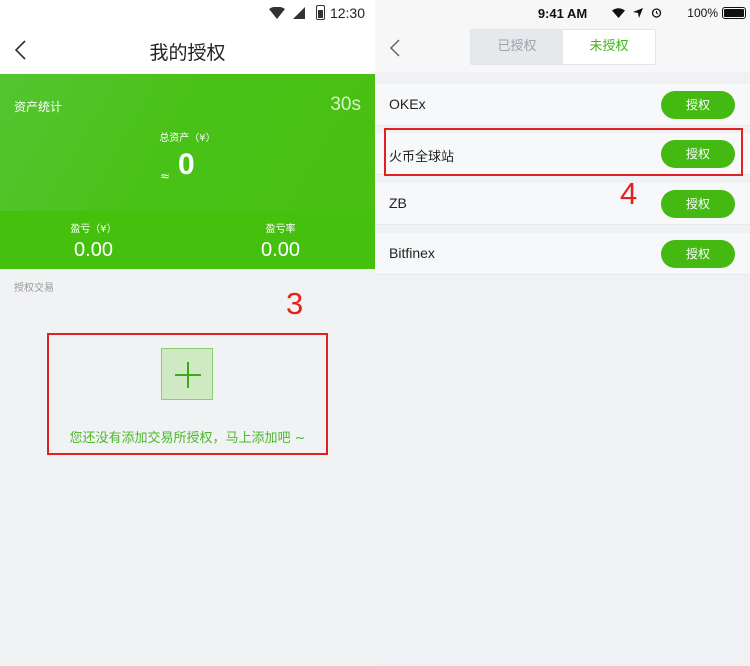 This screenshot has width=750, height=666. I want to click on nav-bar: 我的授权, so click(187, 50).